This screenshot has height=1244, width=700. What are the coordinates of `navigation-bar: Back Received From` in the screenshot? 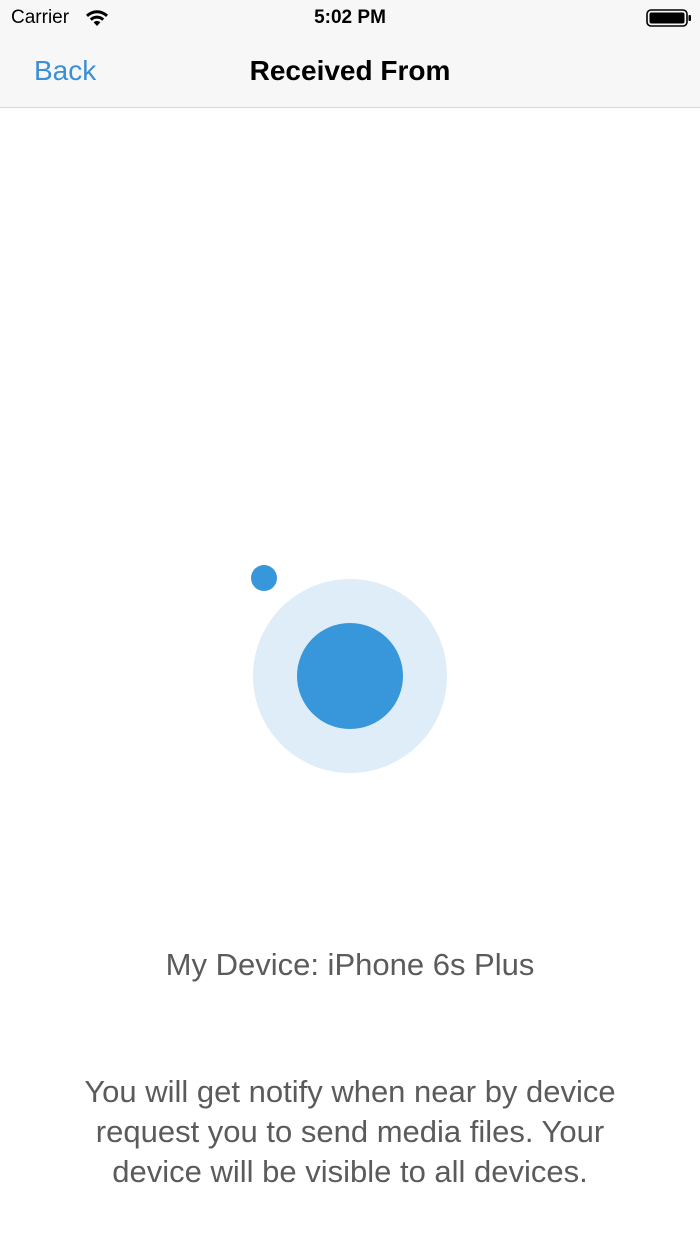 It's located at (350, 72).